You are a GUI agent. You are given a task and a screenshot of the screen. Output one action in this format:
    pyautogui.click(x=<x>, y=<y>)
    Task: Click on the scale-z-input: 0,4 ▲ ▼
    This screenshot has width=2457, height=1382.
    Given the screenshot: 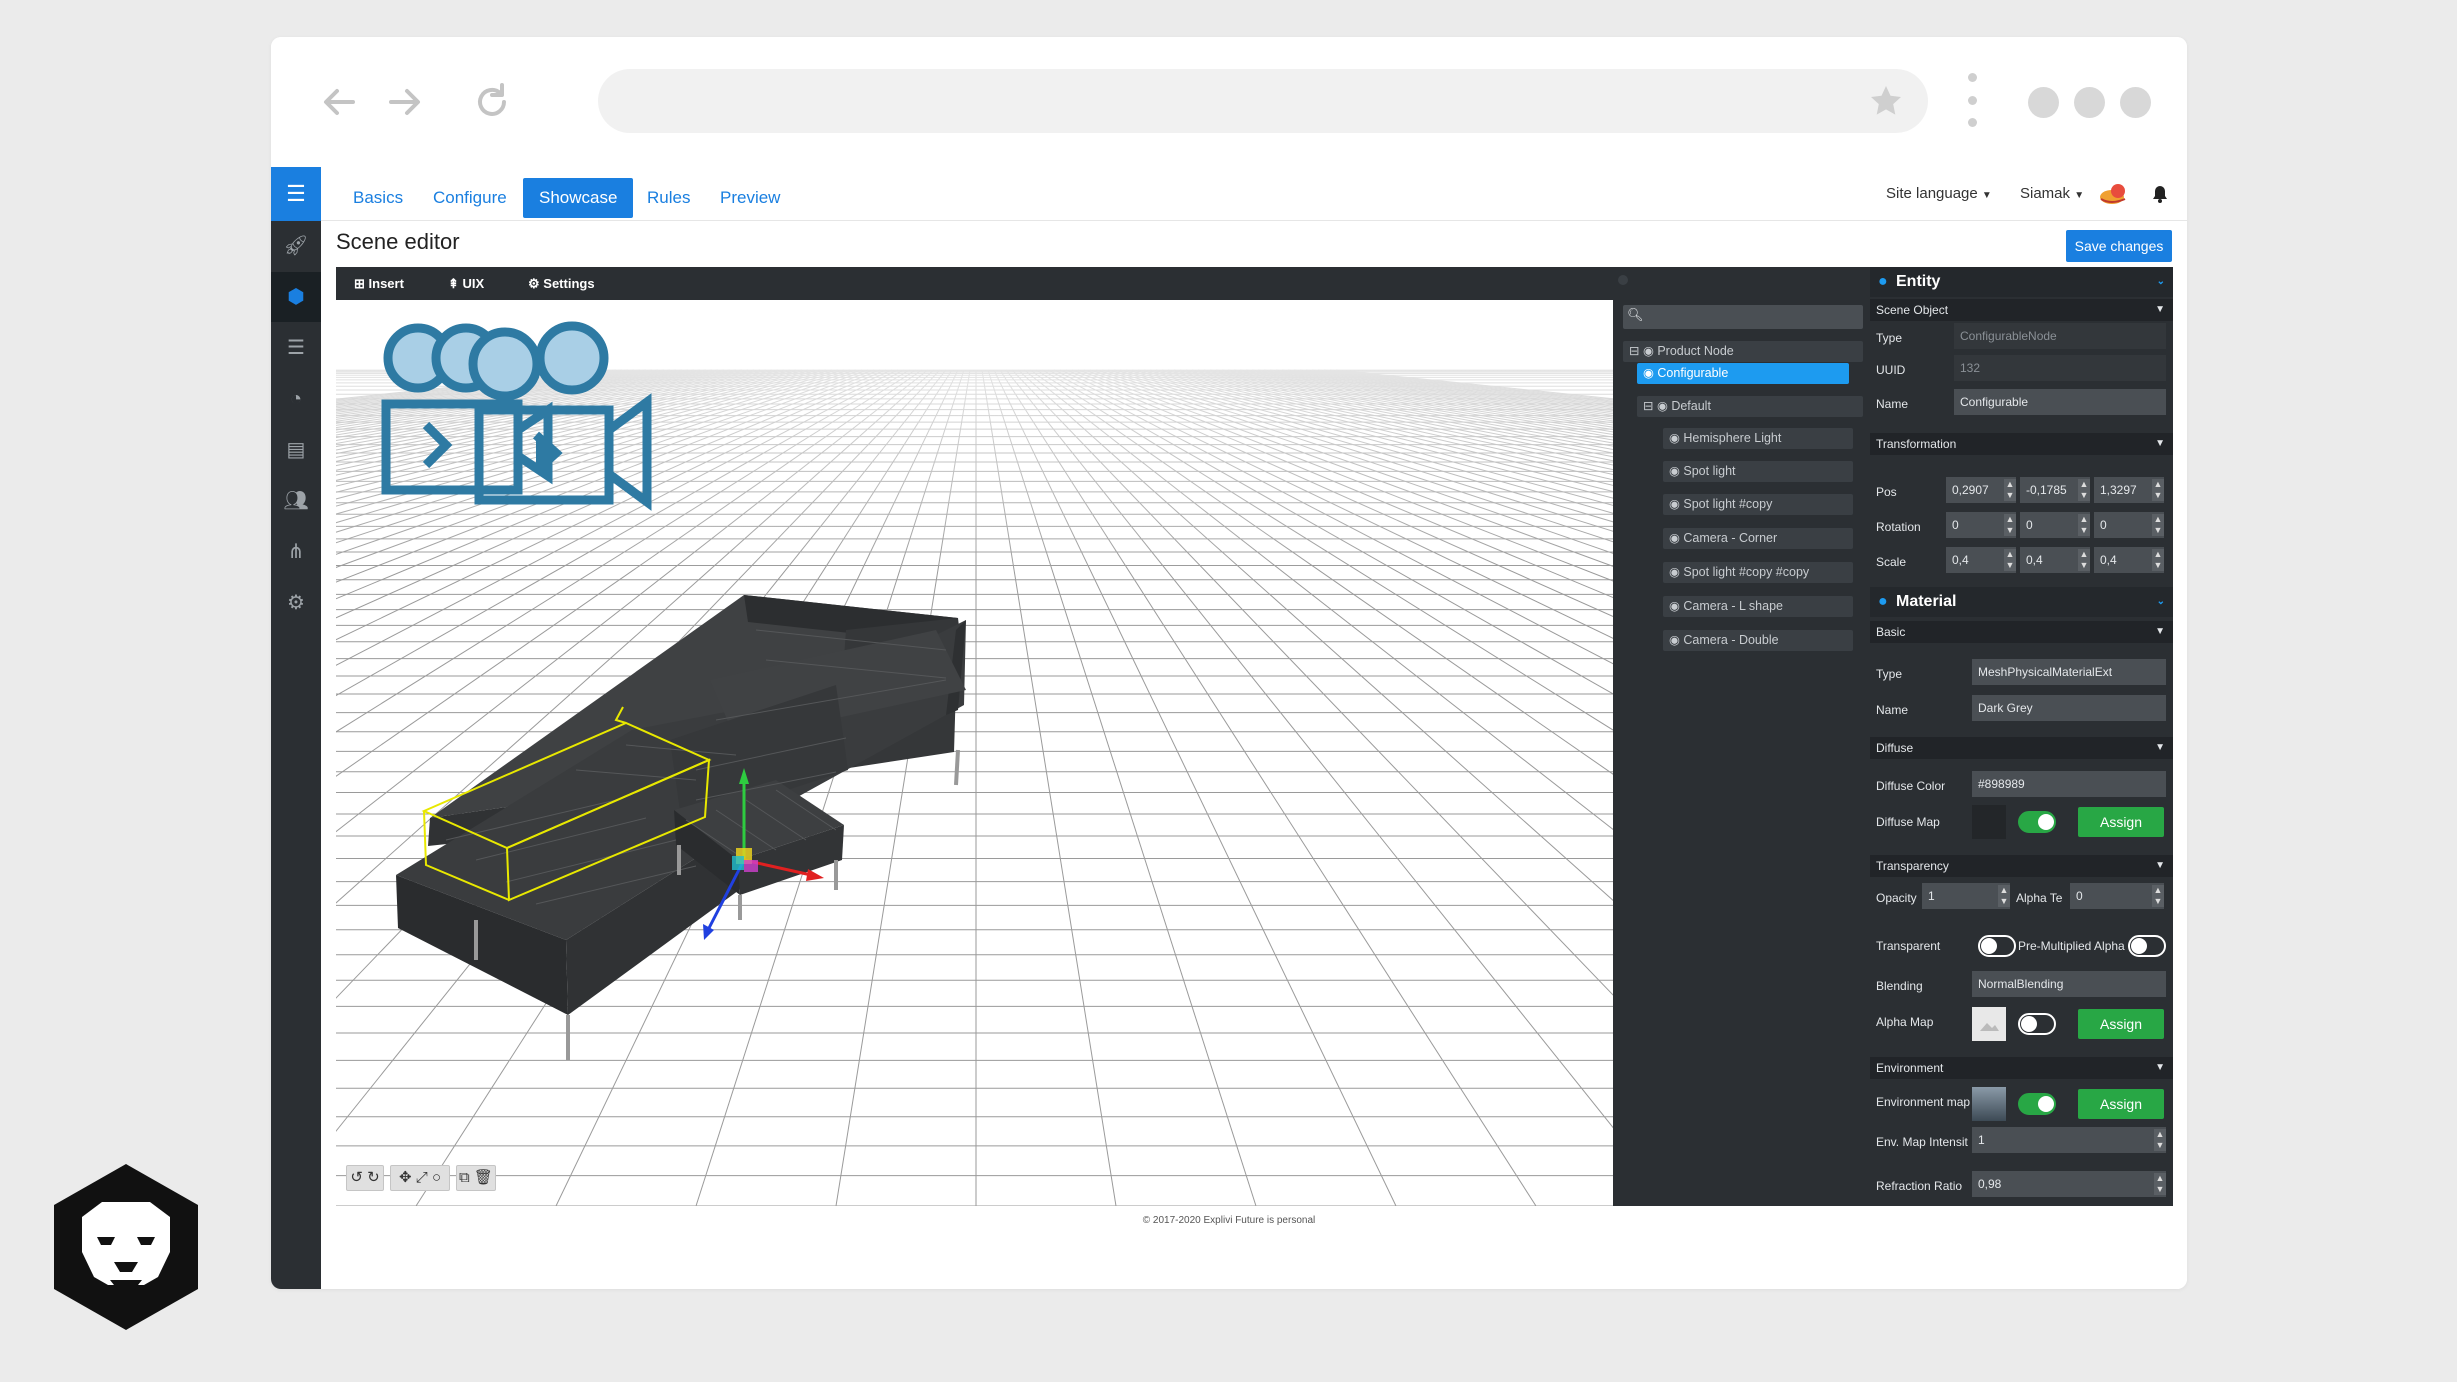 What is the action you would take?
    pyautogui.click(x=2129, y=560)
    